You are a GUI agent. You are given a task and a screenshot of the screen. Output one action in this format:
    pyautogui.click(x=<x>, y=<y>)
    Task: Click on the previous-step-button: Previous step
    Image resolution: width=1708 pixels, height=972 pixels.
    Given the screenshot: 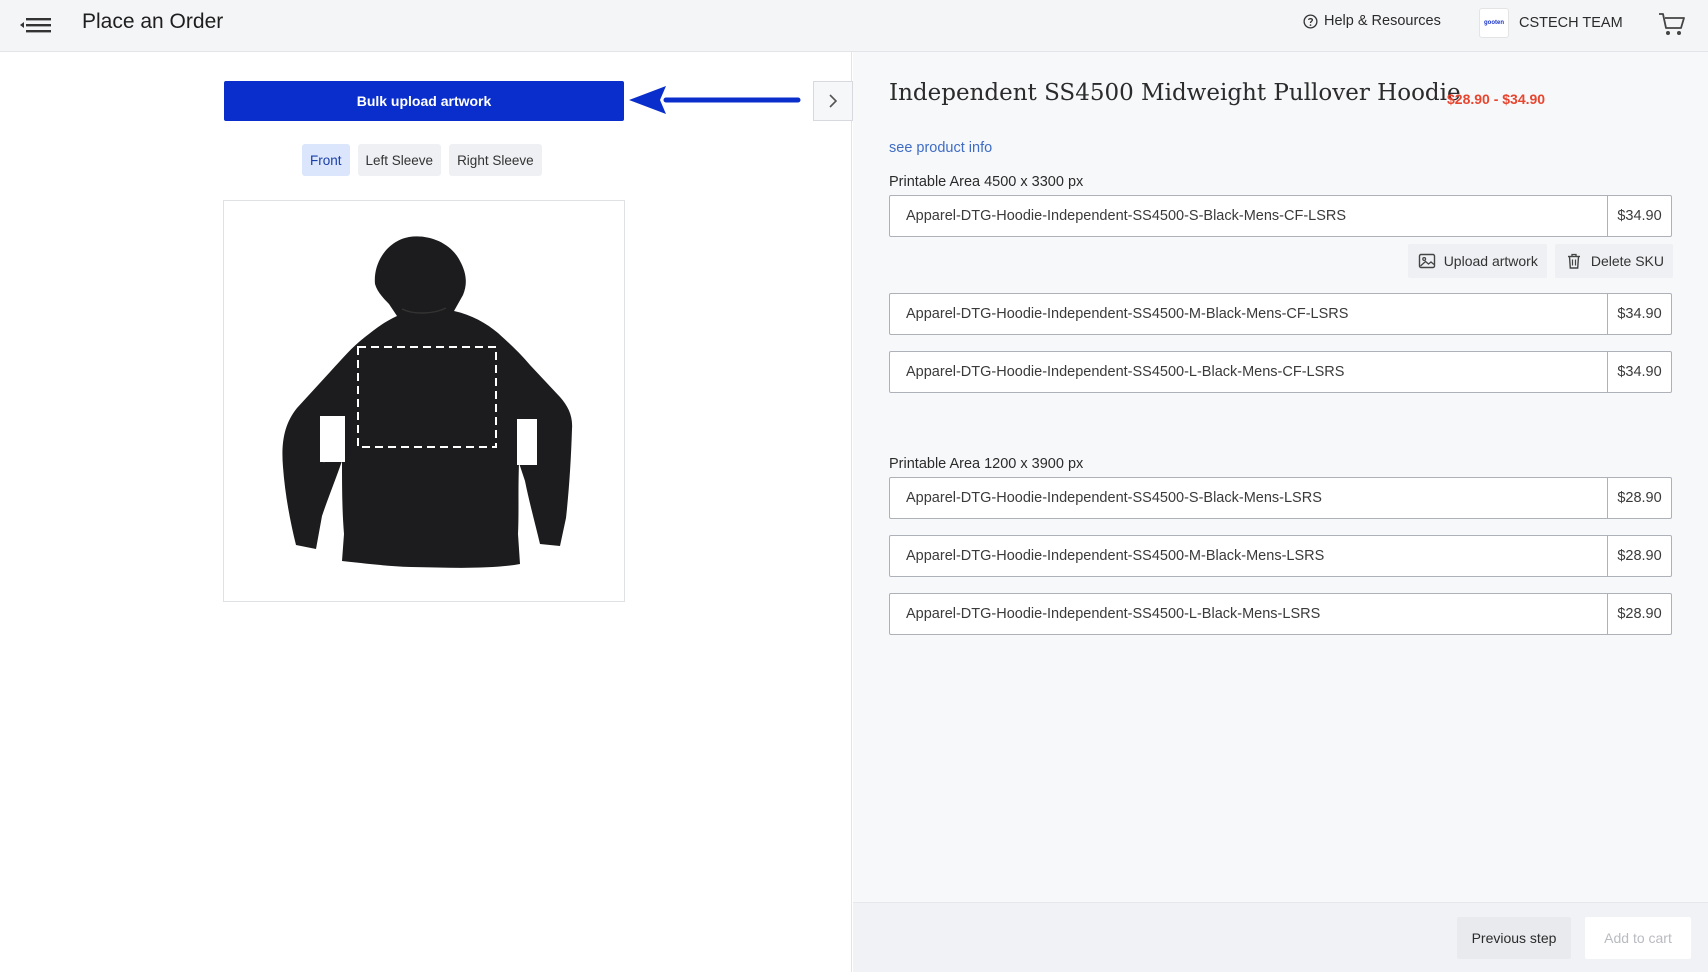 What is the action you would take?
    pyautogui.click(x=1514, y=938)
    